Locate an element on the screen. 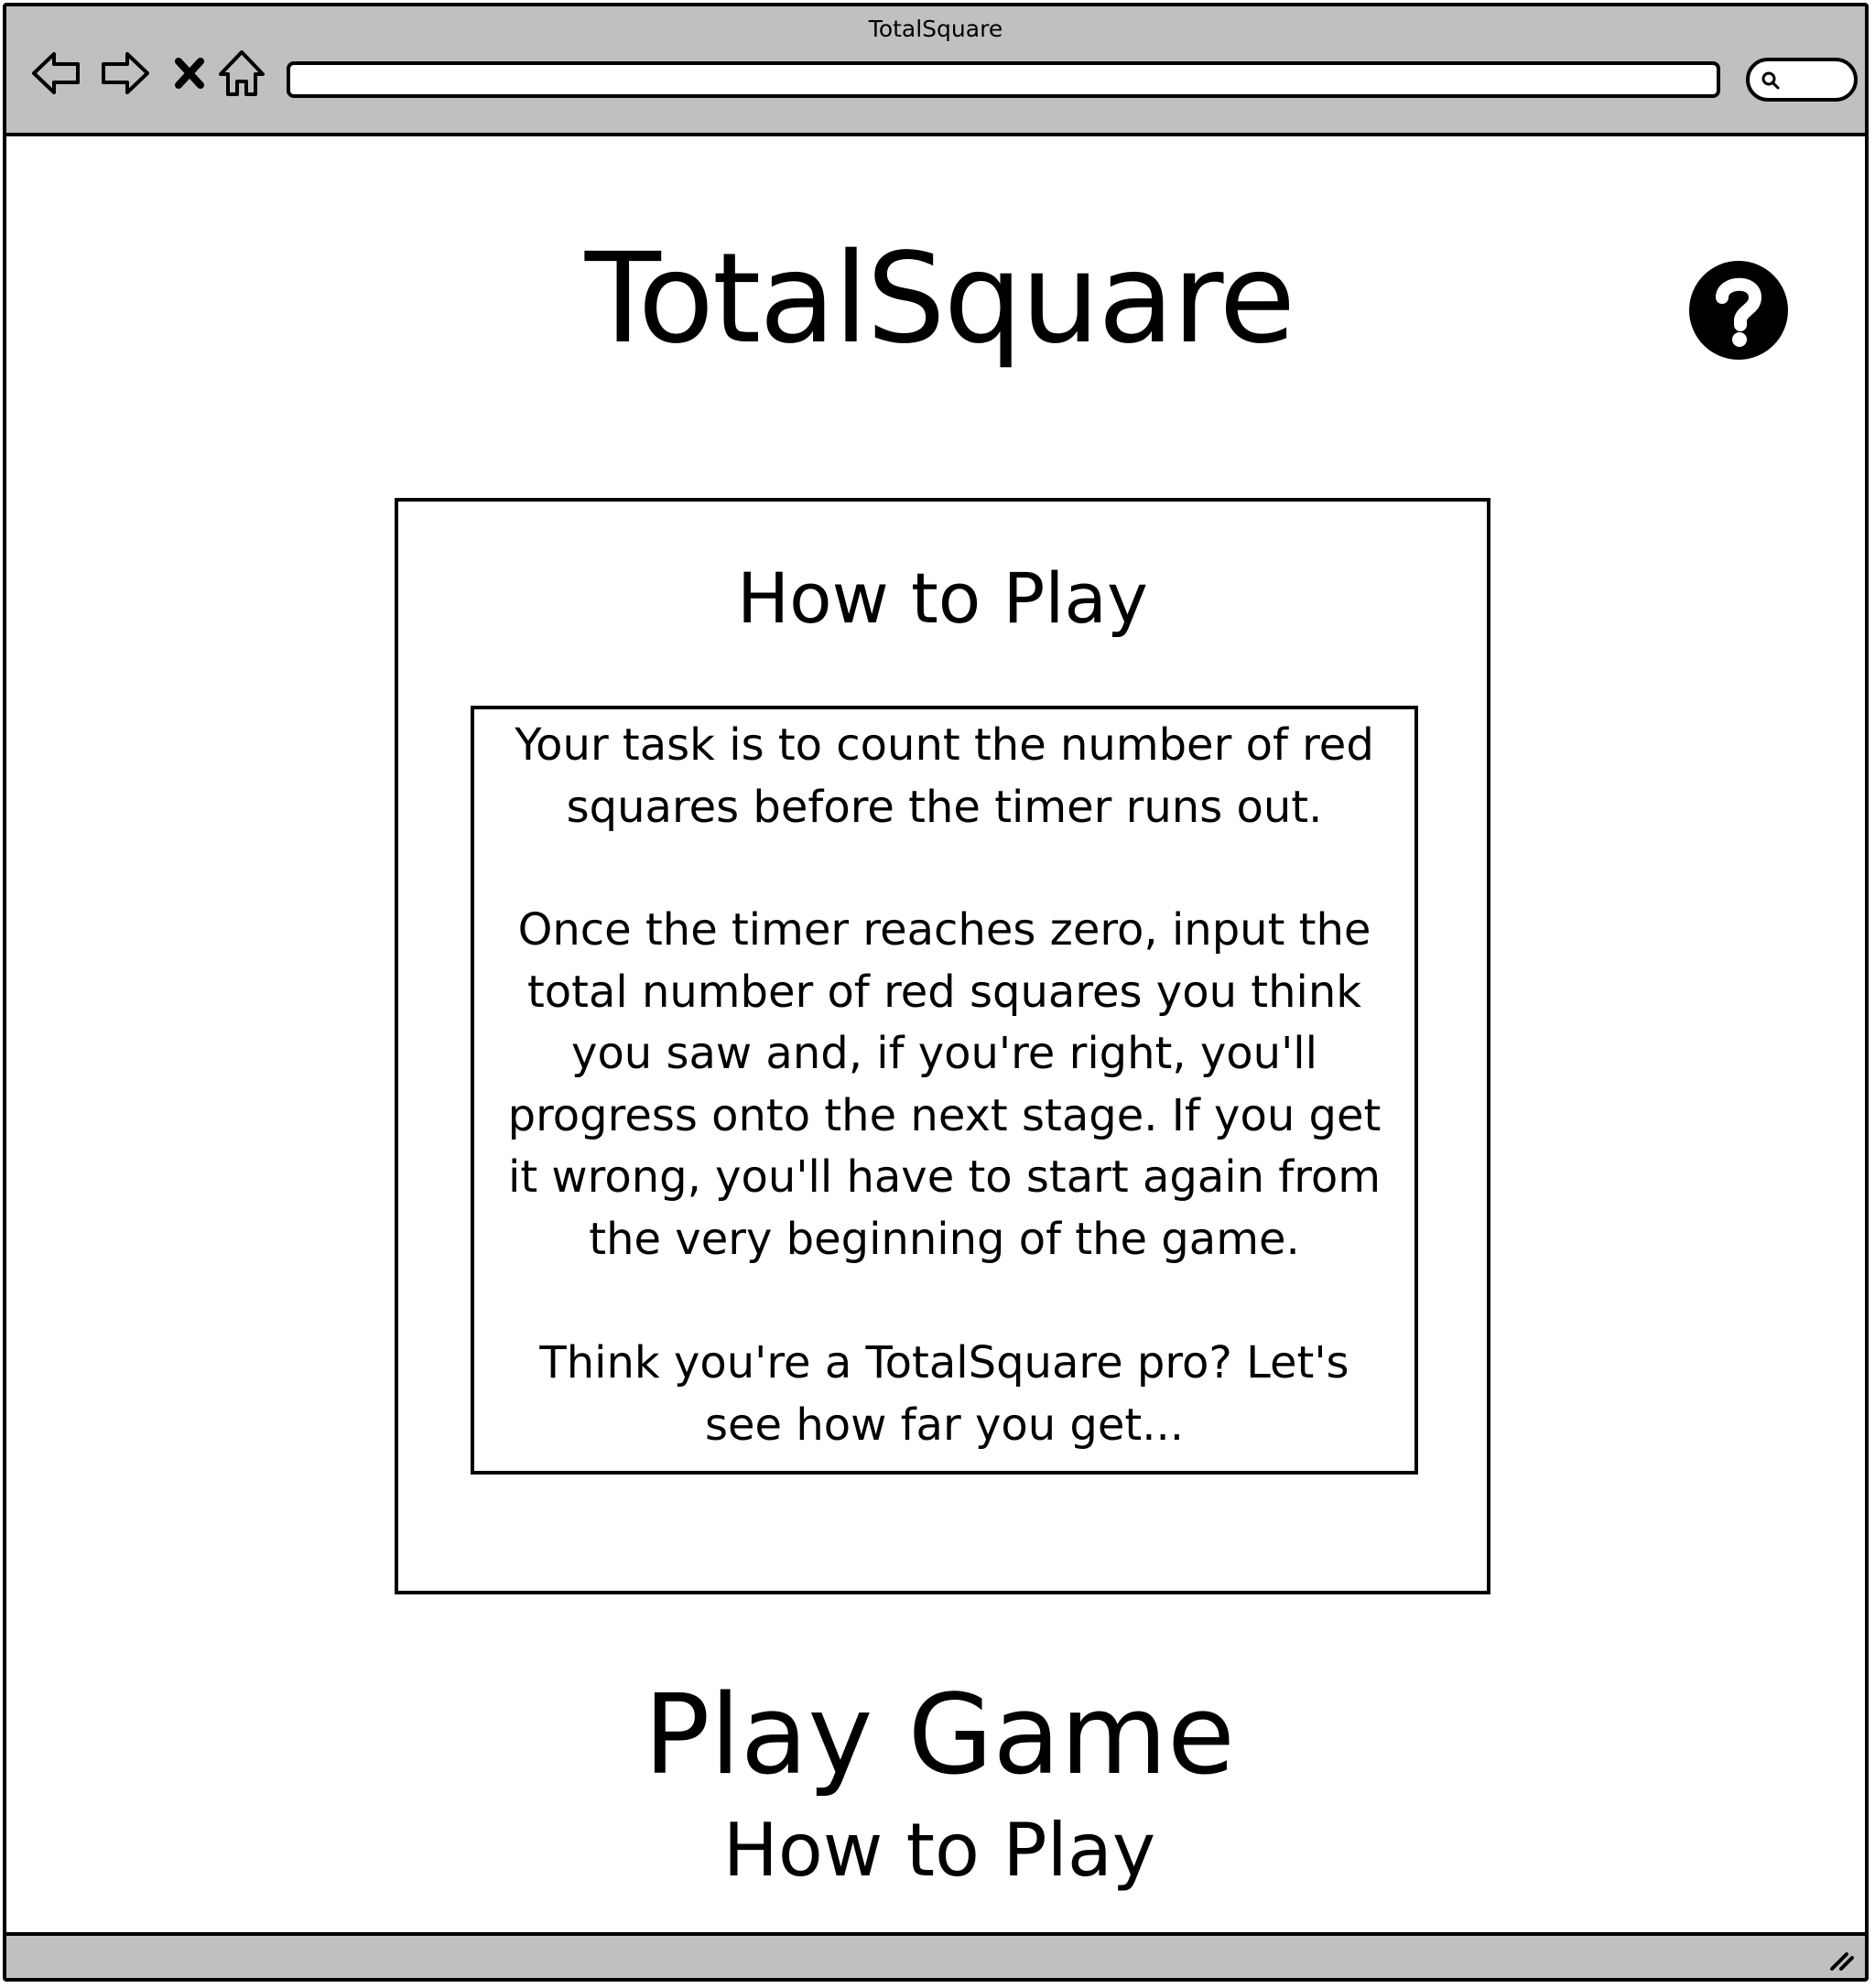  stop-icon is located at coordinates (189, 73).